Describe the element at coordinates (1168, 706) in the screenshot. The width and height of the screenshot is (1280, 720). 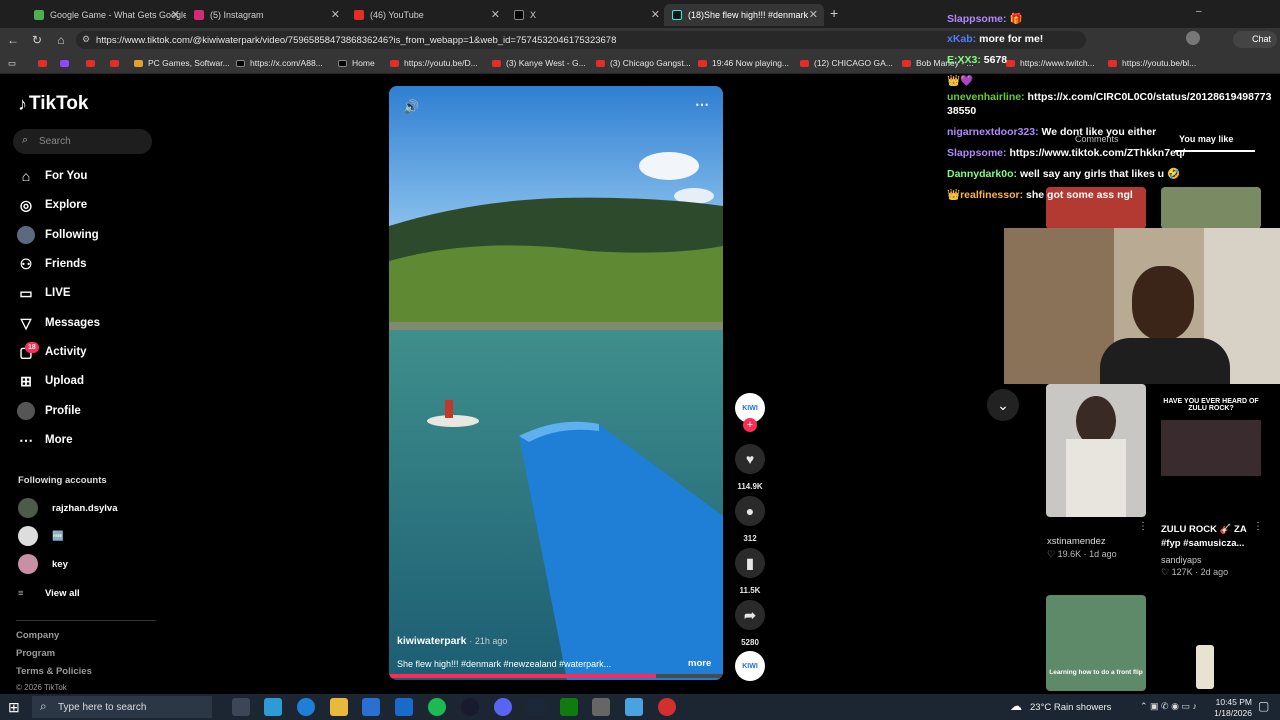
I see `system-tray-icons: ⌃ ▣ ✆ ◉ ▭ ♪` at that location.